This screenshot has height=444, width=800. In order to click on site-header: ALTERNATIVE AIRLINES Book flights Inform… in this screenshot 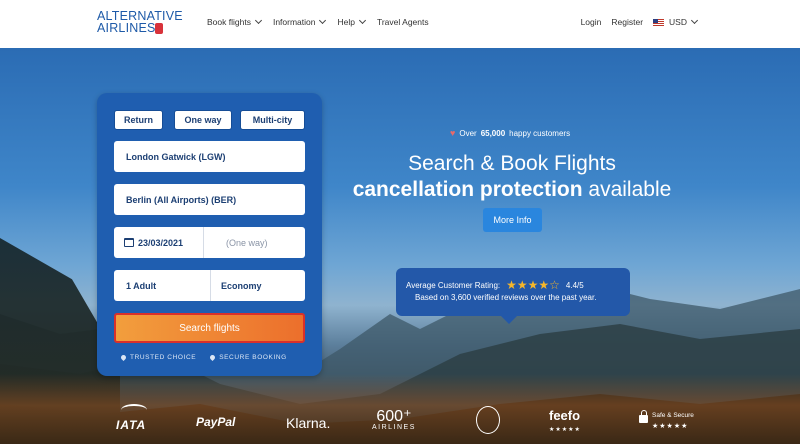, I will do `click(400, 24)`.